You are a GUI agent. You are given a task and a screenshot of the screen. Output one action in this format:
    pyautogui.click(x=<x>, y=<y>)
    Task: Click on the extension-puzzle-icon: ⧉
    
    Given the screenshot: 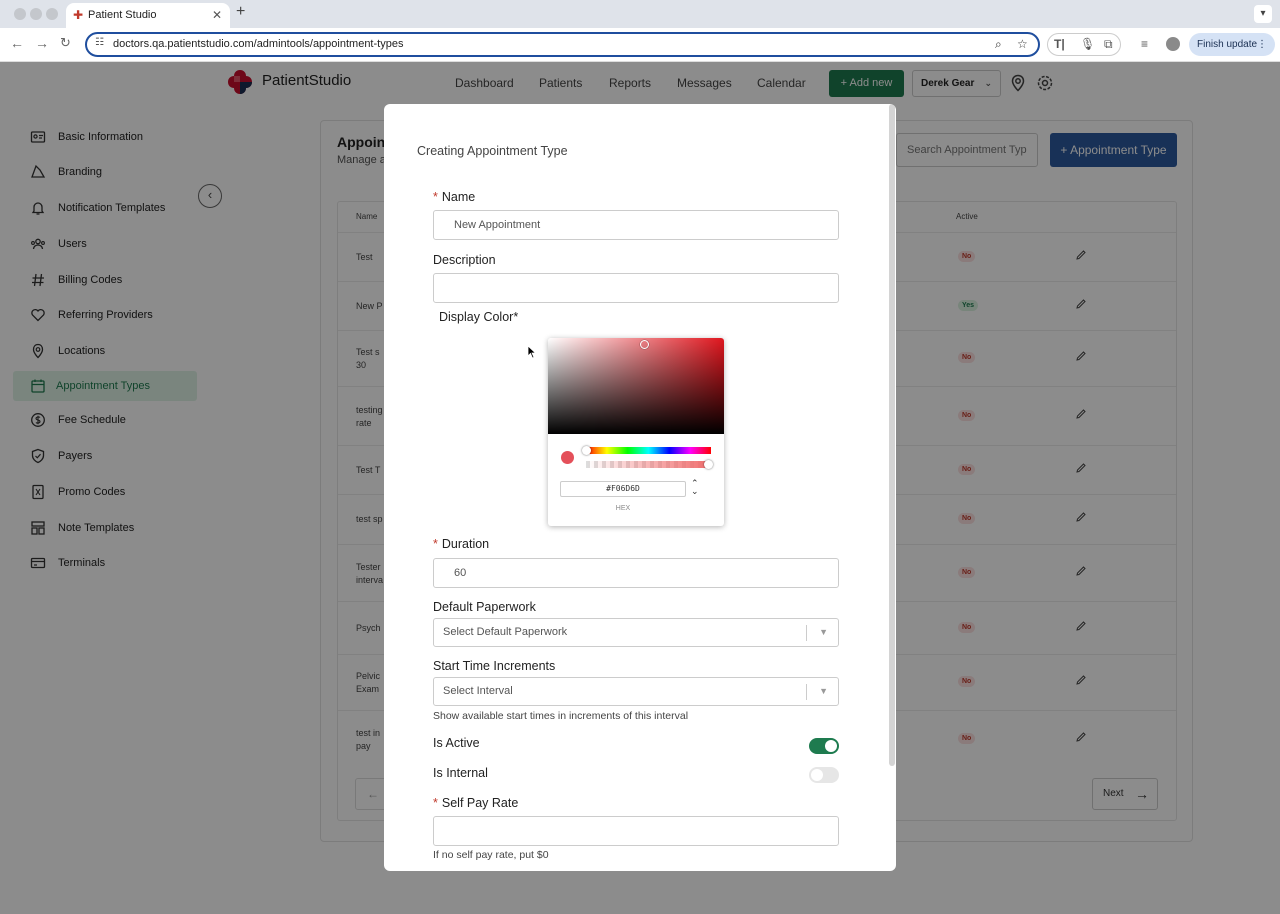 What is the action you would take?
    pyautogui.click(x=1108, y=44)
    